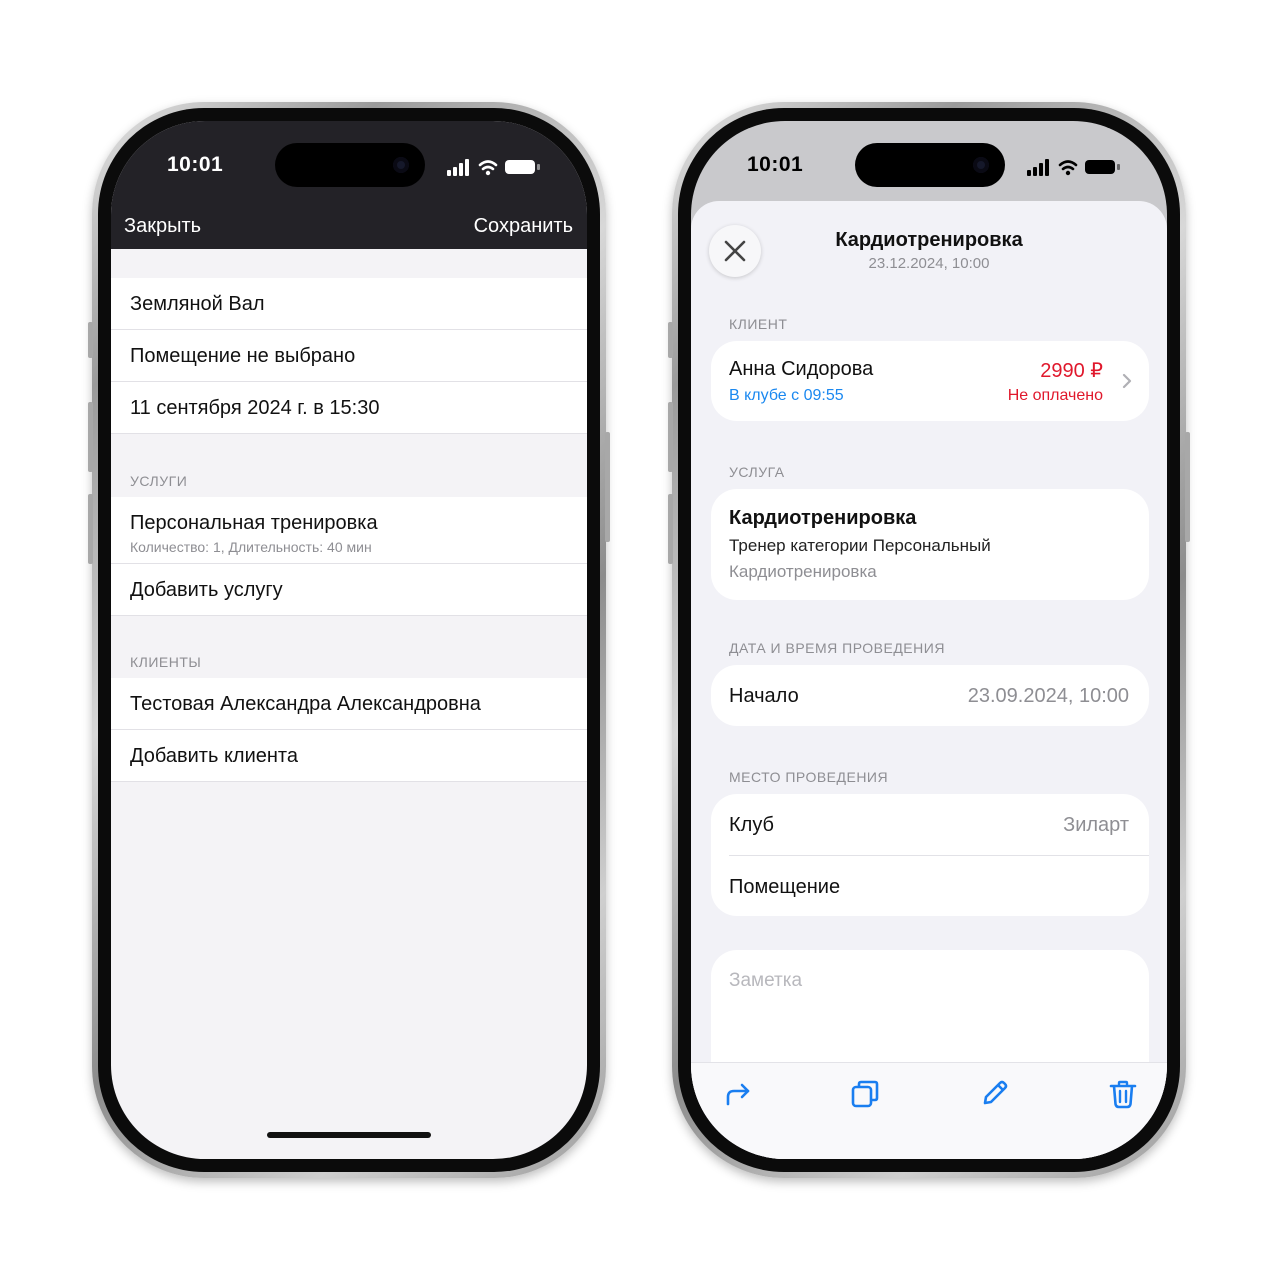 The height and width of the screenshot is (1280, 1280). I want to click on datetime-section-header: ДАТА И ВРЕМЯ ПРОВЕДЕНИЯ, so click(837, 648).